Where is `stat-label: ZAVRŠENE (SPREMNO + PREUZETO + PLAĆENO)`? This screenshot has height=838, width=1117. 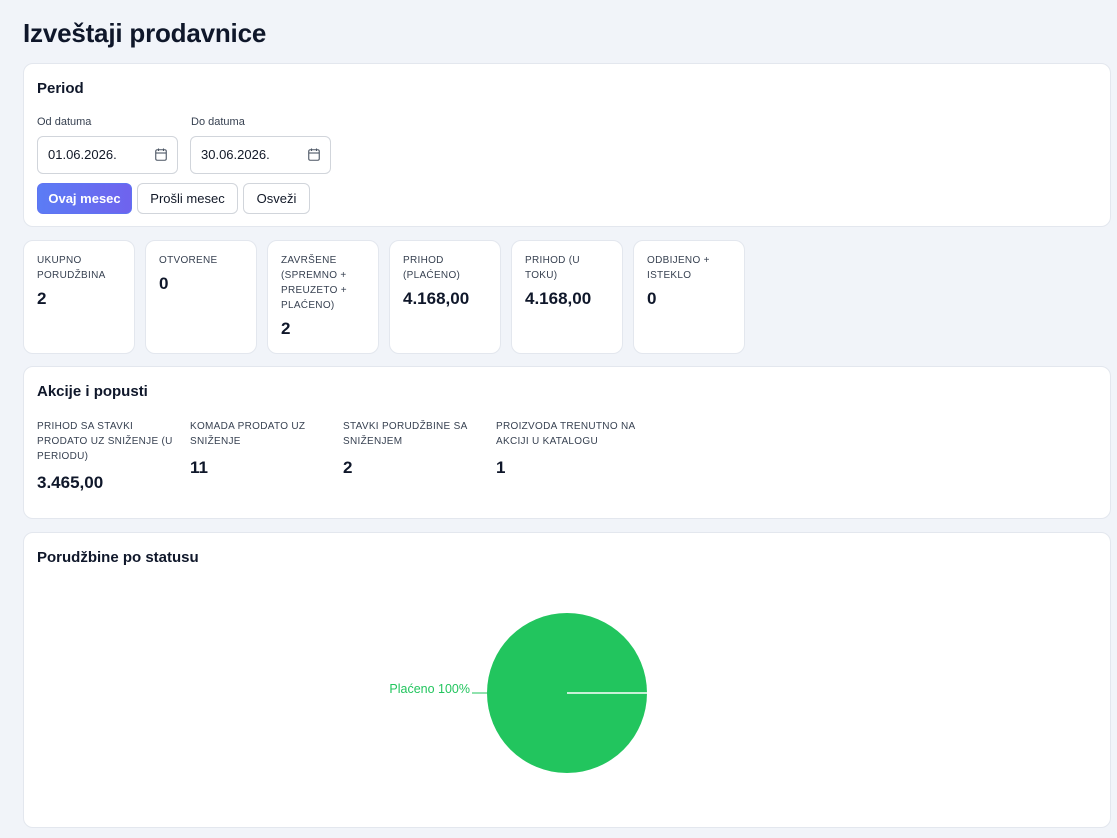 stat-label: ZAVRŠENE (SPREMNO + PREUZETO + PLAĆENO) is located at coordinates (314, 283).